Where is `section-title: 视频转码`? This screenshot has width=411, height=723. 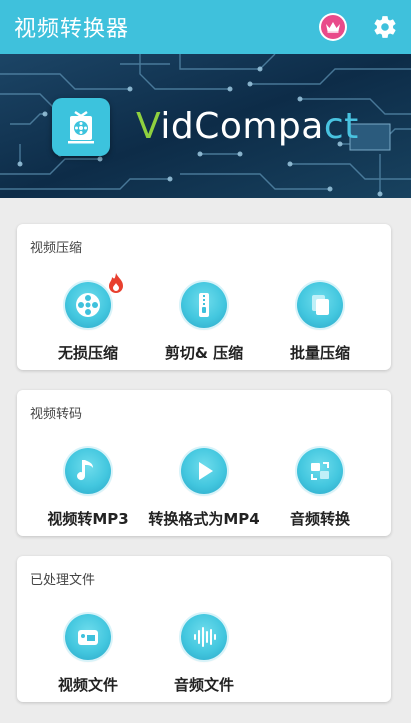
section-title: 视频转码 is located at coordinates (56, 414).